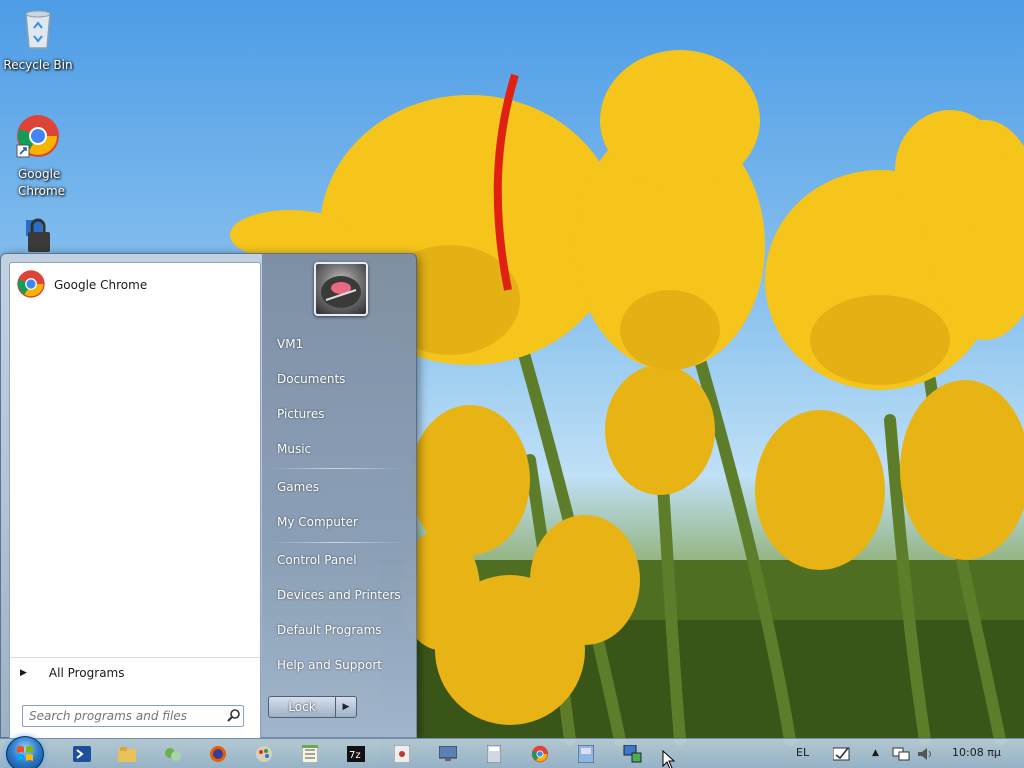 Image resolution: width=1024 pixels, height=768 pixels. What do you see at coordinates (173, 754) in the screenshot?
I see `network-share-icon` at bounding box center [173, 754].